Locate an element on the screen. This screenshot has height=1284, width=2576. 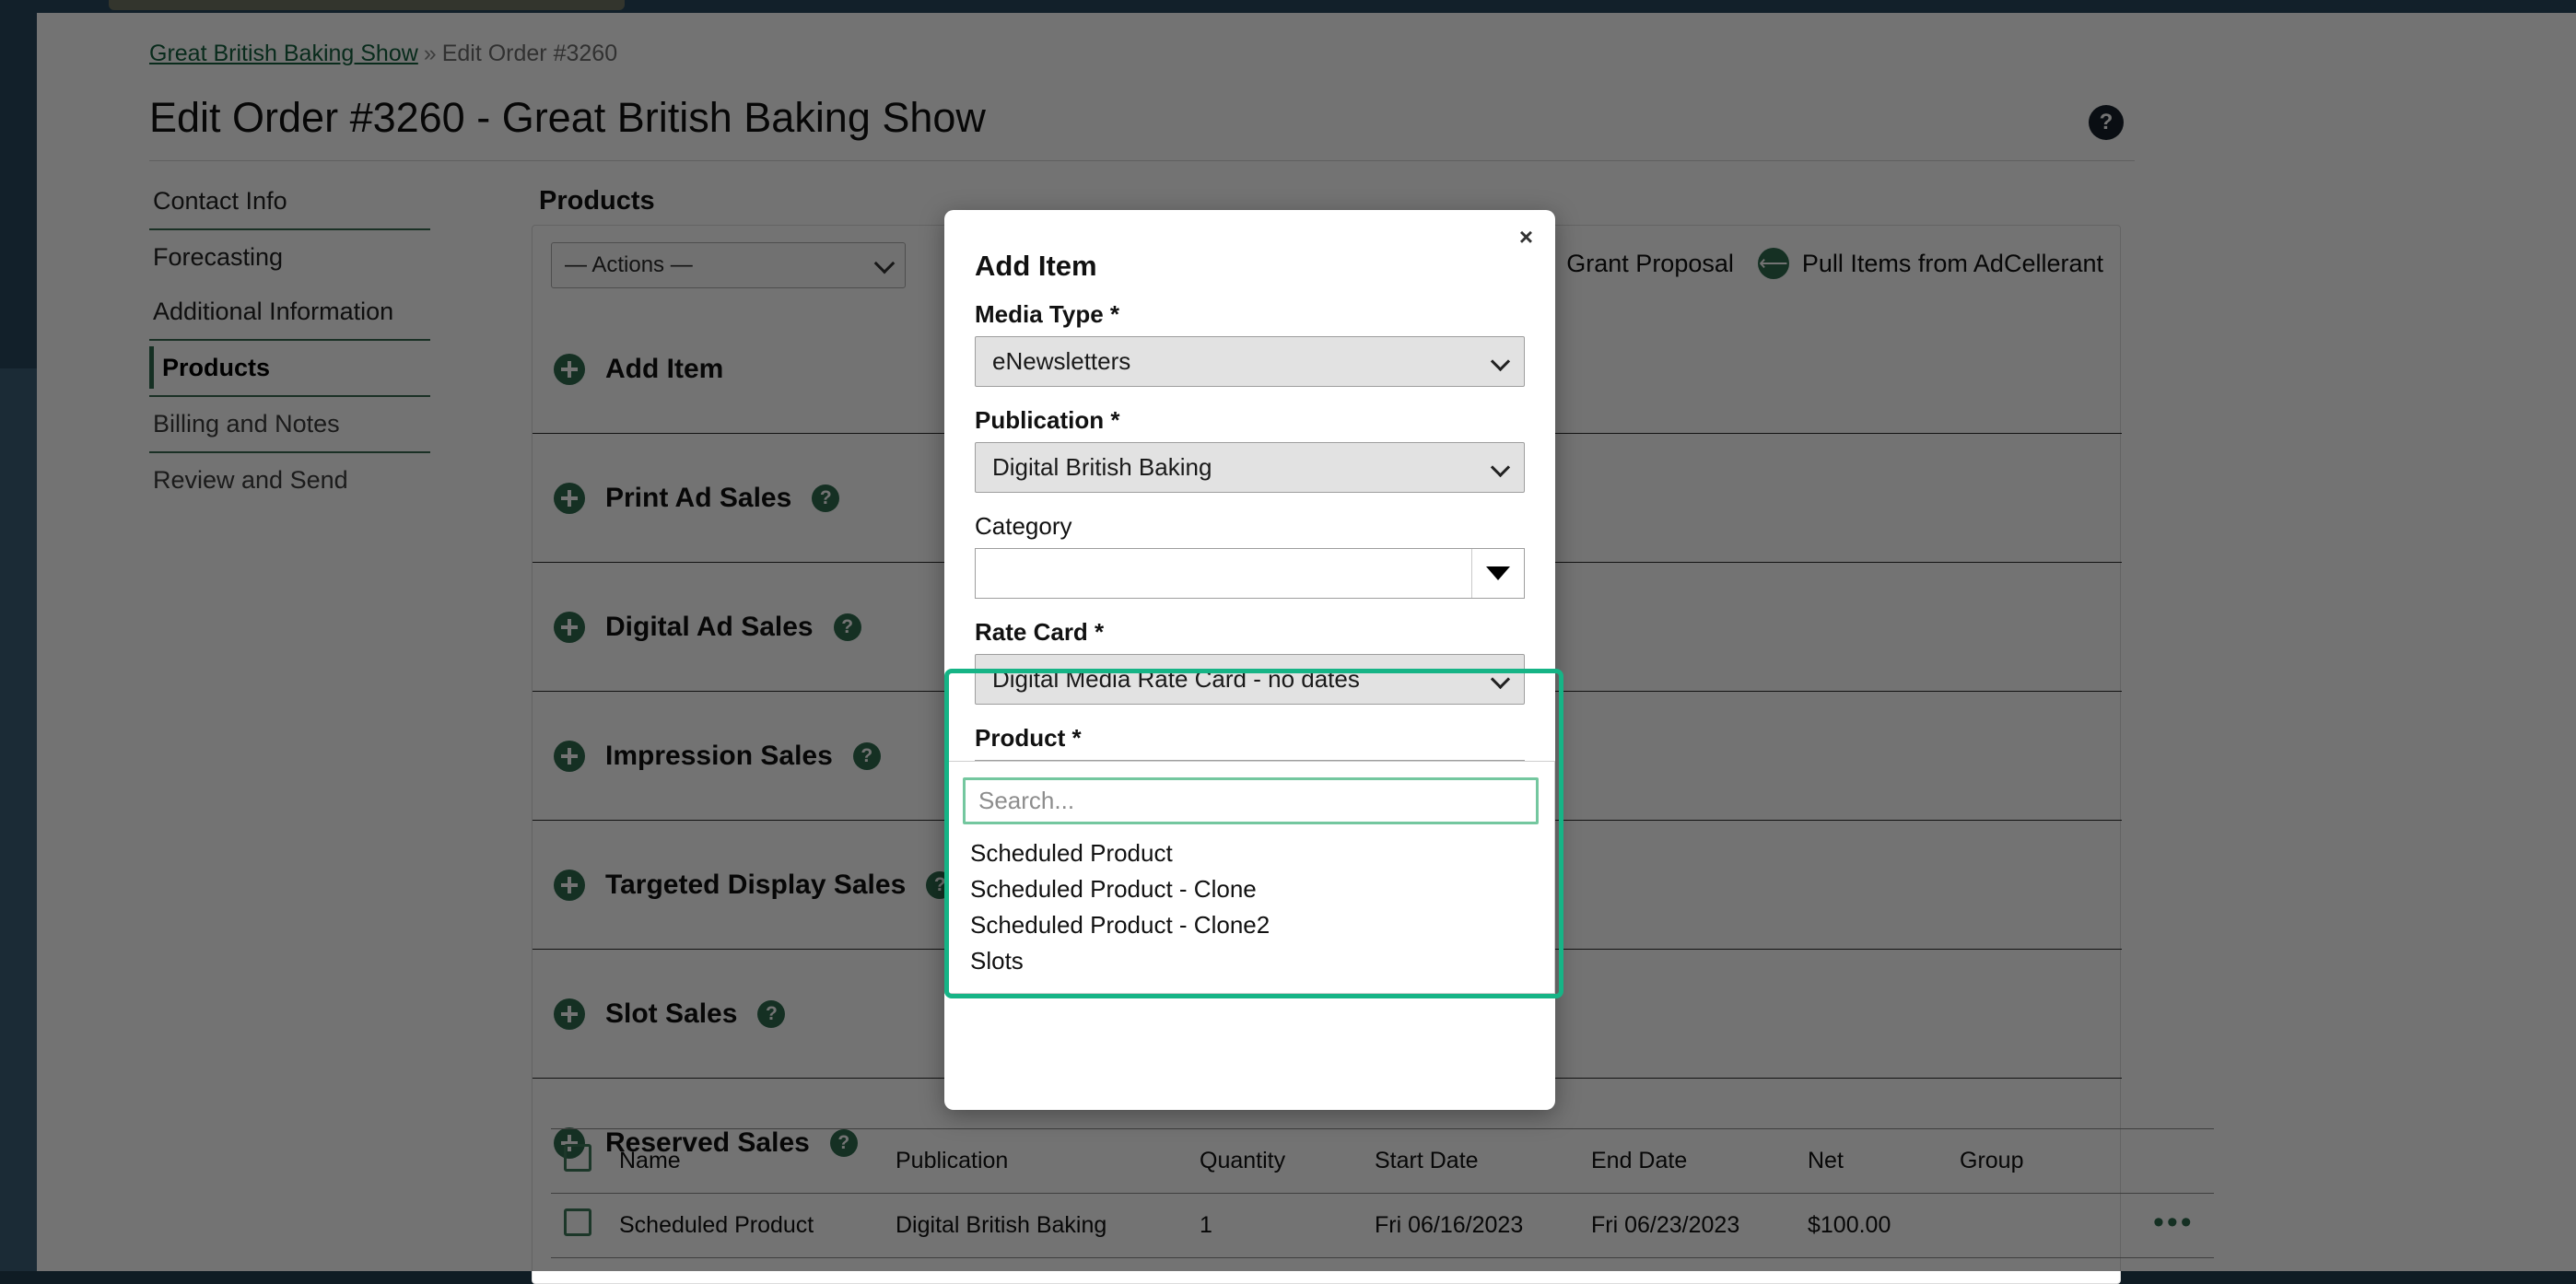
product-label: Product * is located at coordinates (1028, 738).